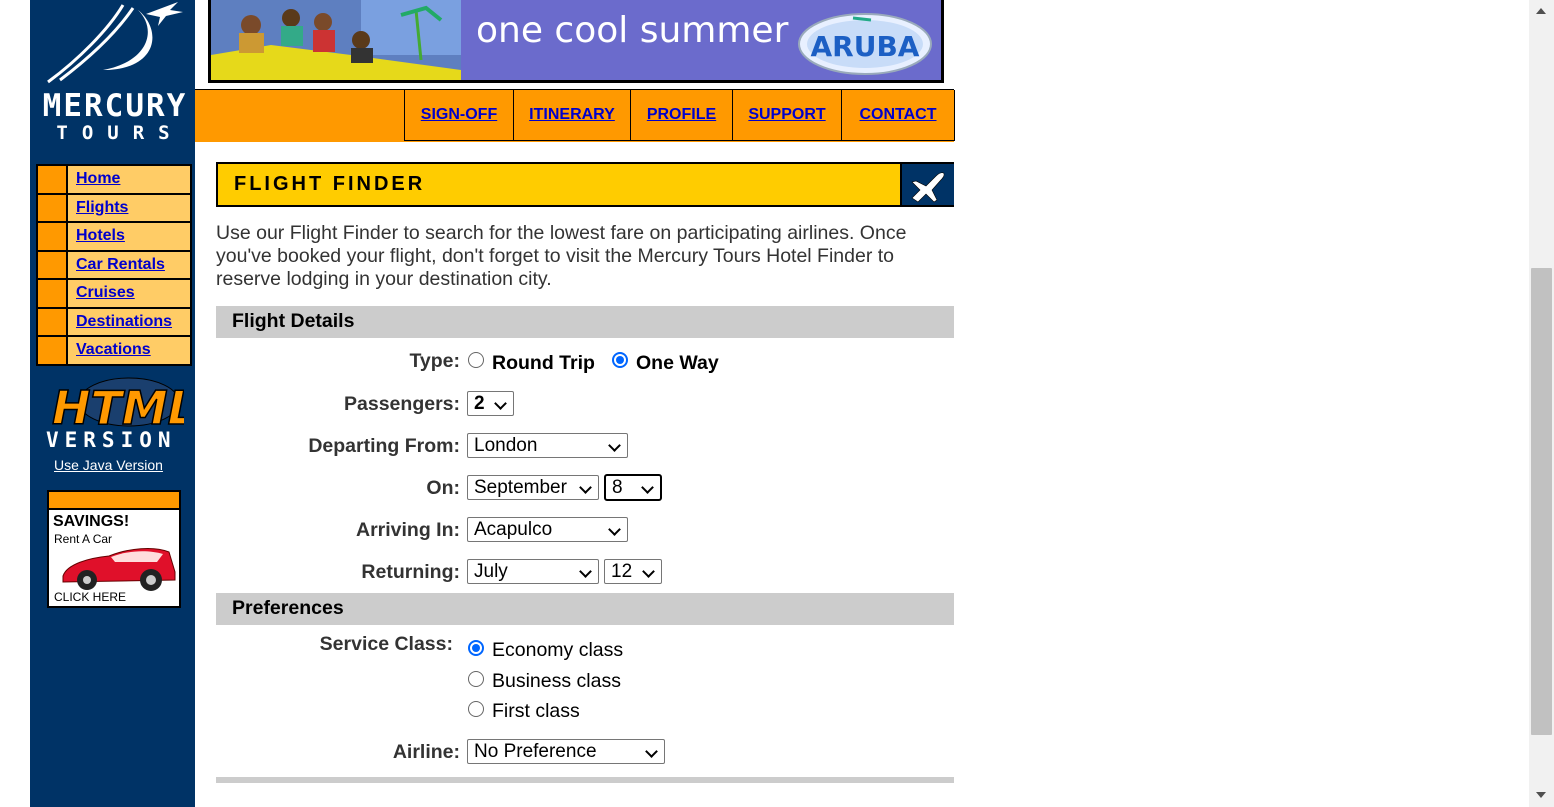  I want to click on nav-link-home: Home, so click(94, 179).